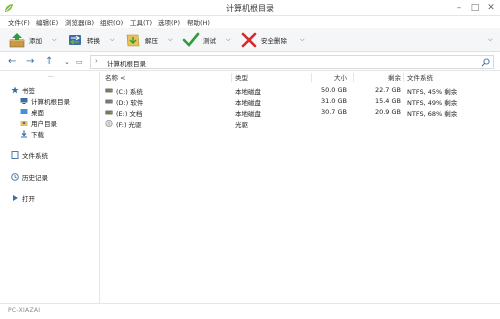 Image resolution: width=500 pixels, height=319 pixels. What do you see at coordinates (37, 113) in the screenshot?
I see `sidebar-item-label: 桌面` at bounding box center [37, 113].